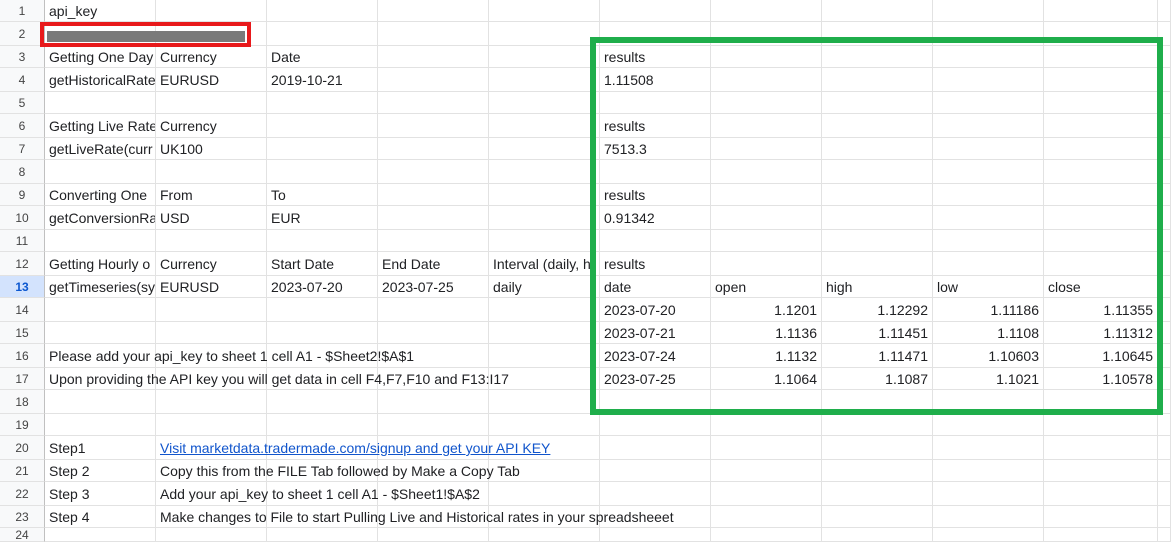 This screenshot has width=1171, height=542. I want to click on cell-g17: 1.1064, so click(766, 379).